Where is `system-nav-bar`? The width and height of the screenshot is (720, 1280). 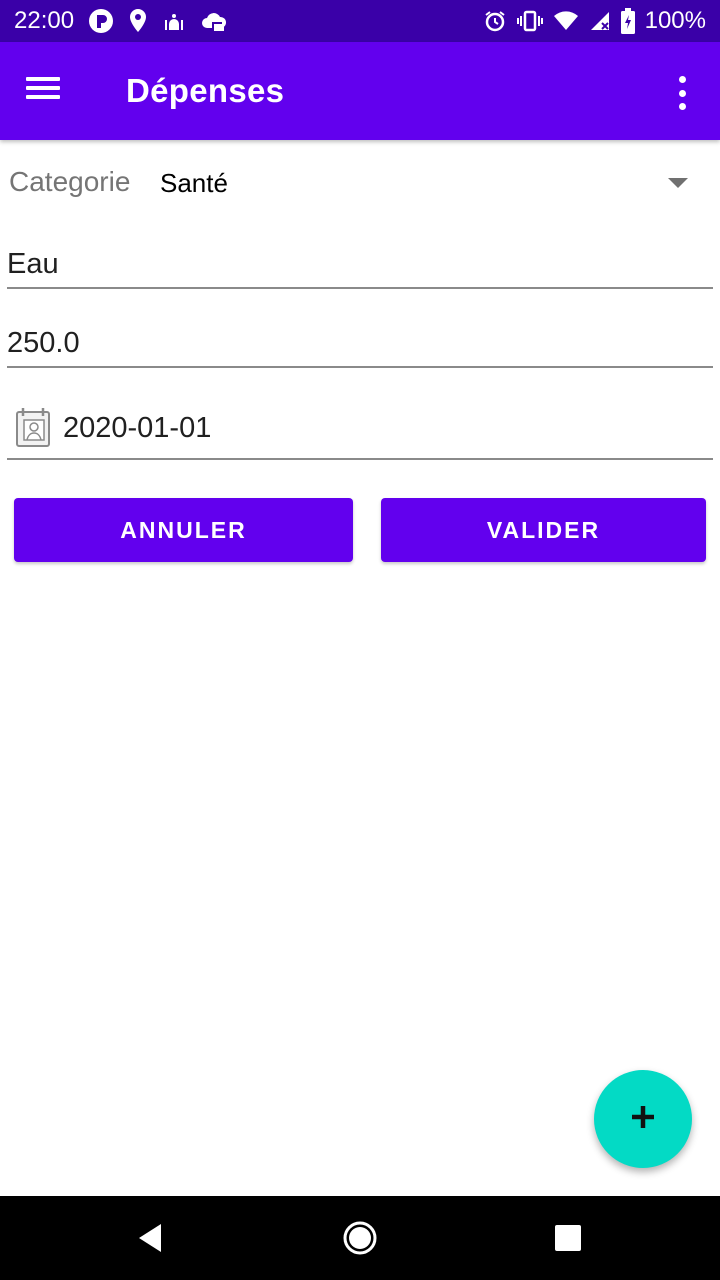
system-nav-bar is located at coordinates (360, 1238).